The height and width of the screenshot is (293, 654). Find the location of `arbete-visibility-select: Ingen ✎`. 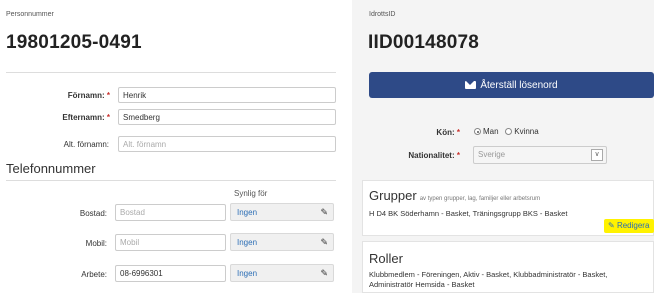

arbete-visibility-select: Ingen ✎ is located at coordinates (282, 273).